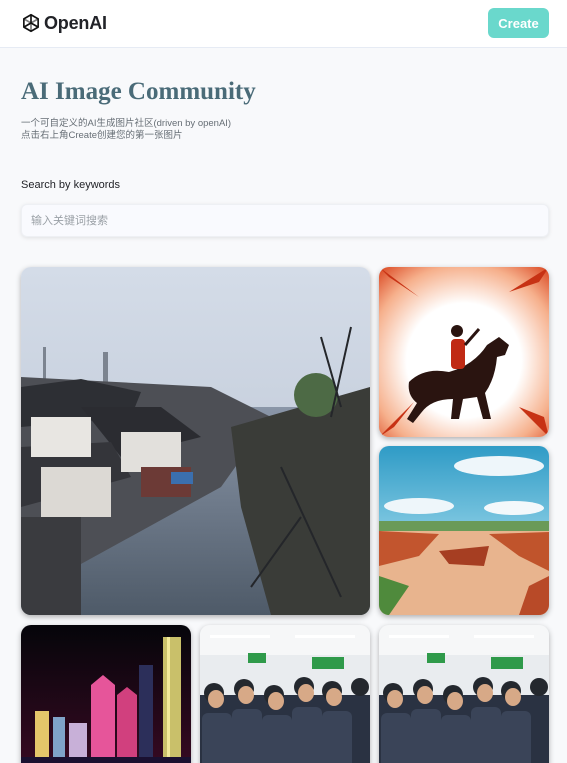  Describe the element at coordinates (31, 23) in the screenshot. I see `openai-logo-icon` at that location.